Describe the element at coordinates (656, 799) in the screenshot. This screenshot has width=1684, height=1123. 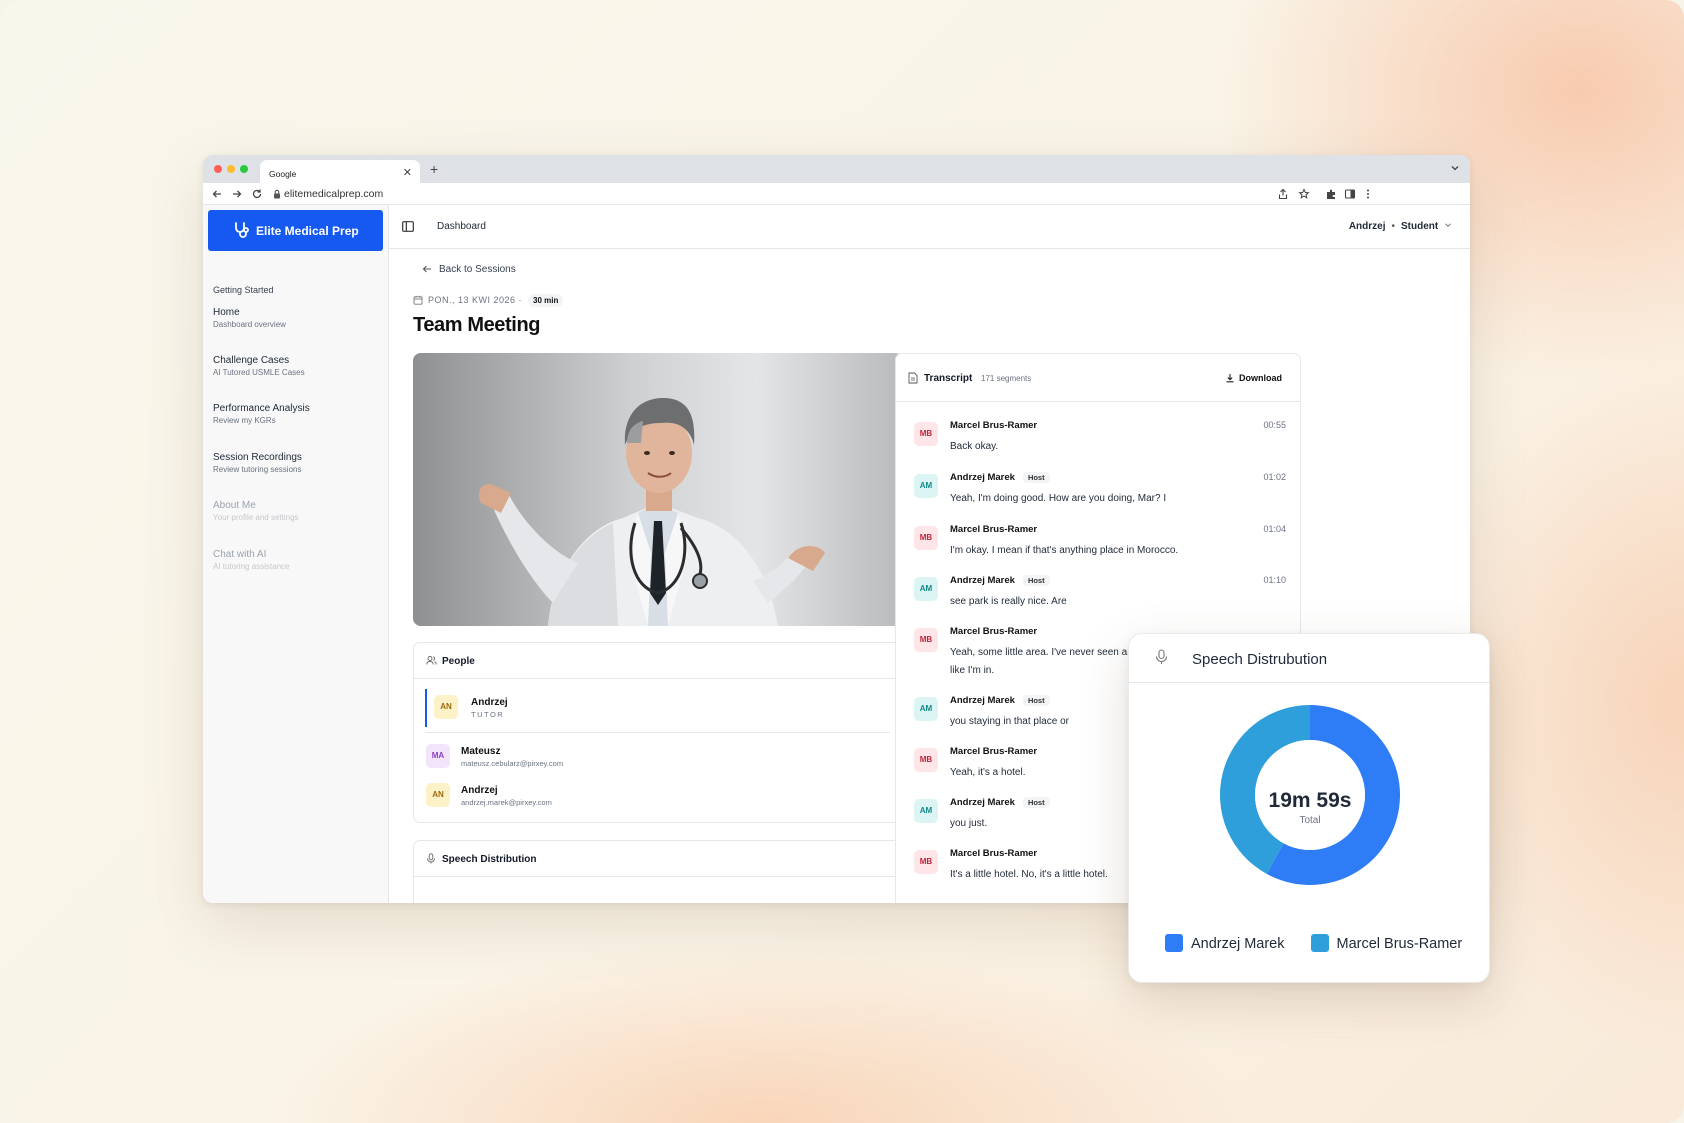
I see `person-row: AN Andrzej andrzej.marek@pirxey.com` at that location.